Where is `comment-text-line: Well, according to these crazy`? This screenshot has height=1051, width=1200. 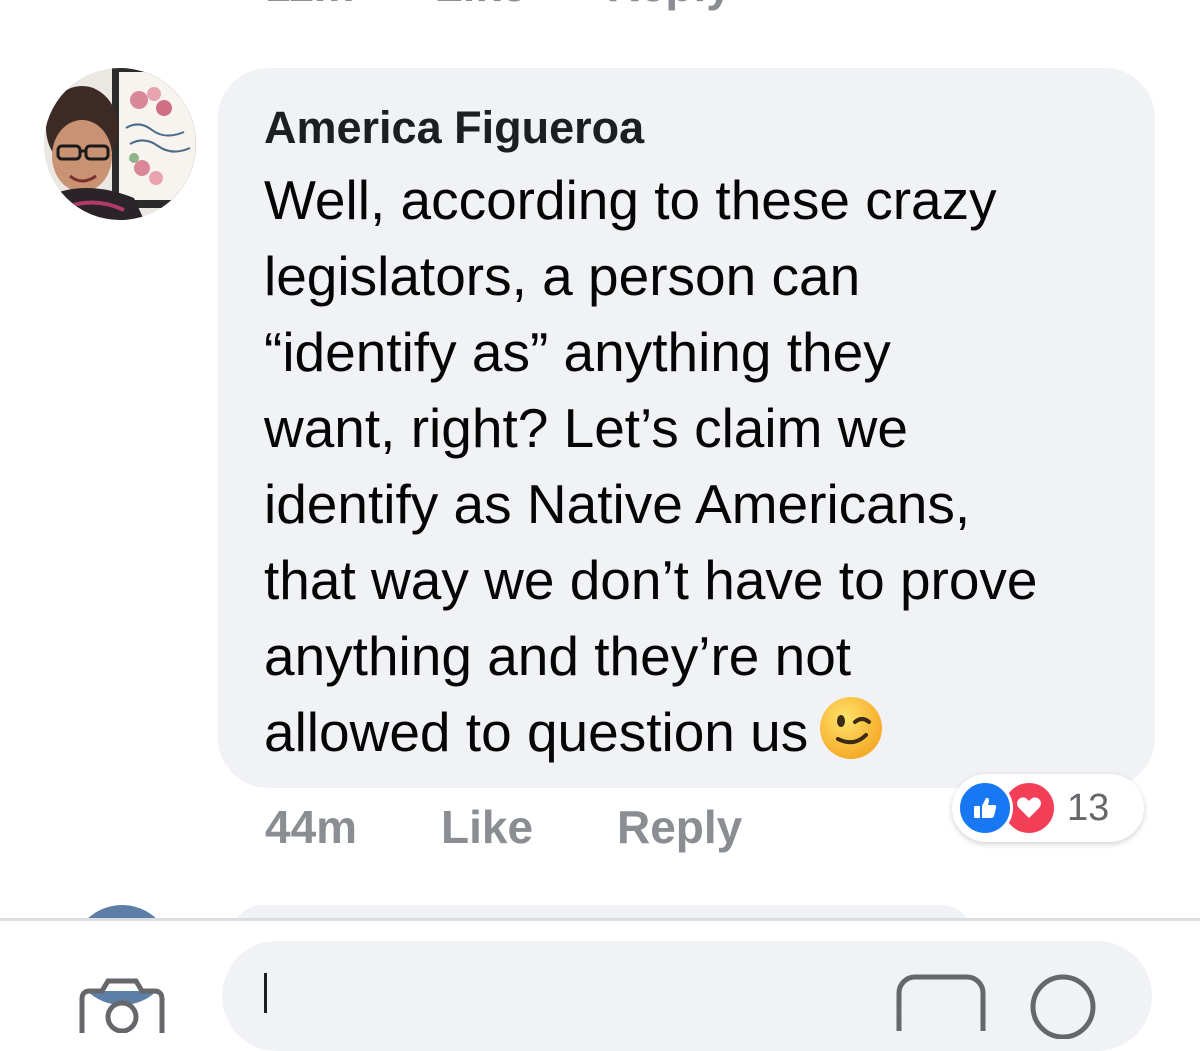 comment-text-line: Well, according to these crazy is located at coordinates (630, 200).